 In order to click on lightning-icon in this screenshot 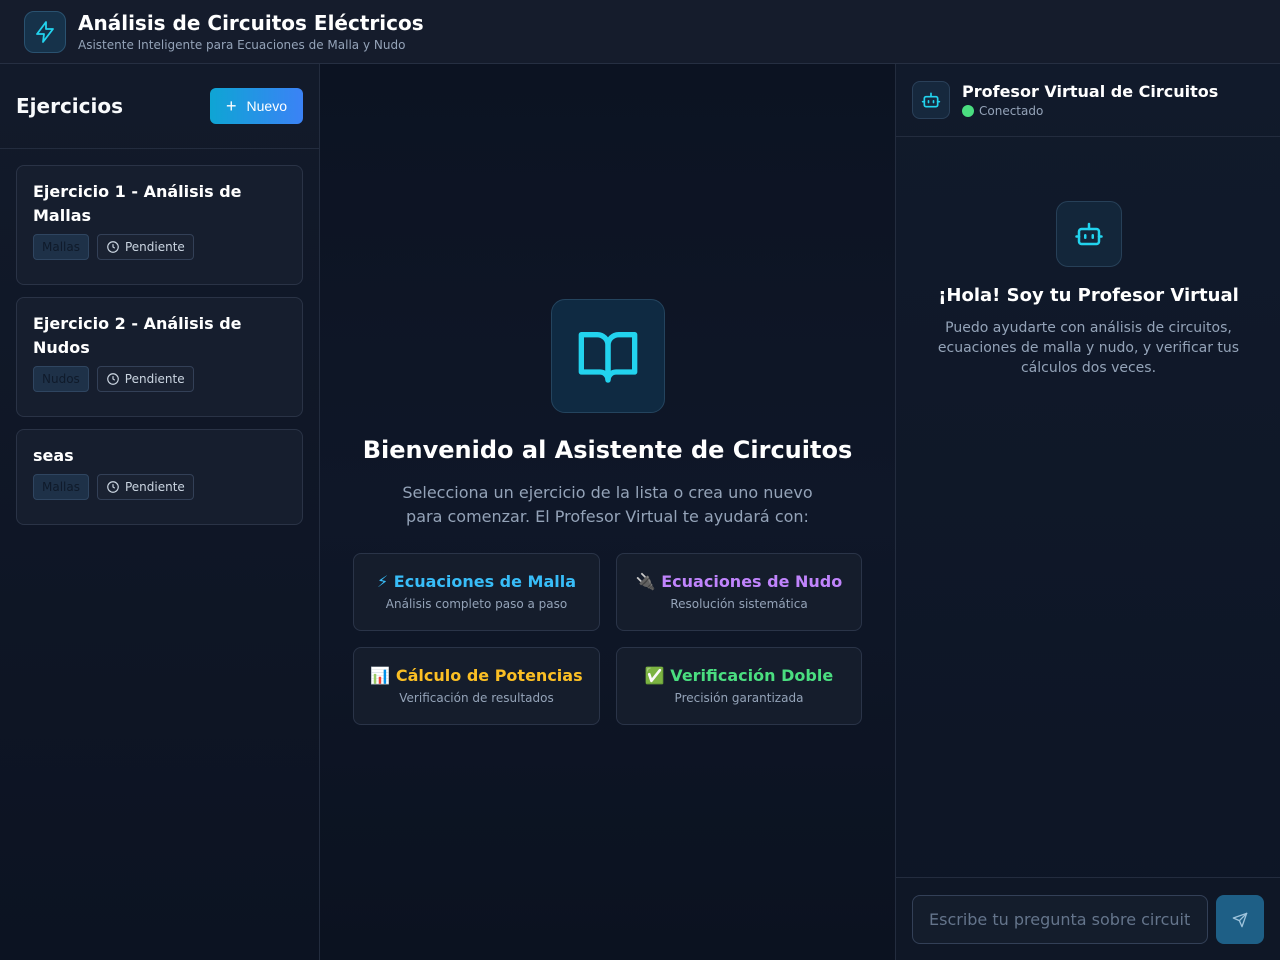, I will do `click(45, 31)`.